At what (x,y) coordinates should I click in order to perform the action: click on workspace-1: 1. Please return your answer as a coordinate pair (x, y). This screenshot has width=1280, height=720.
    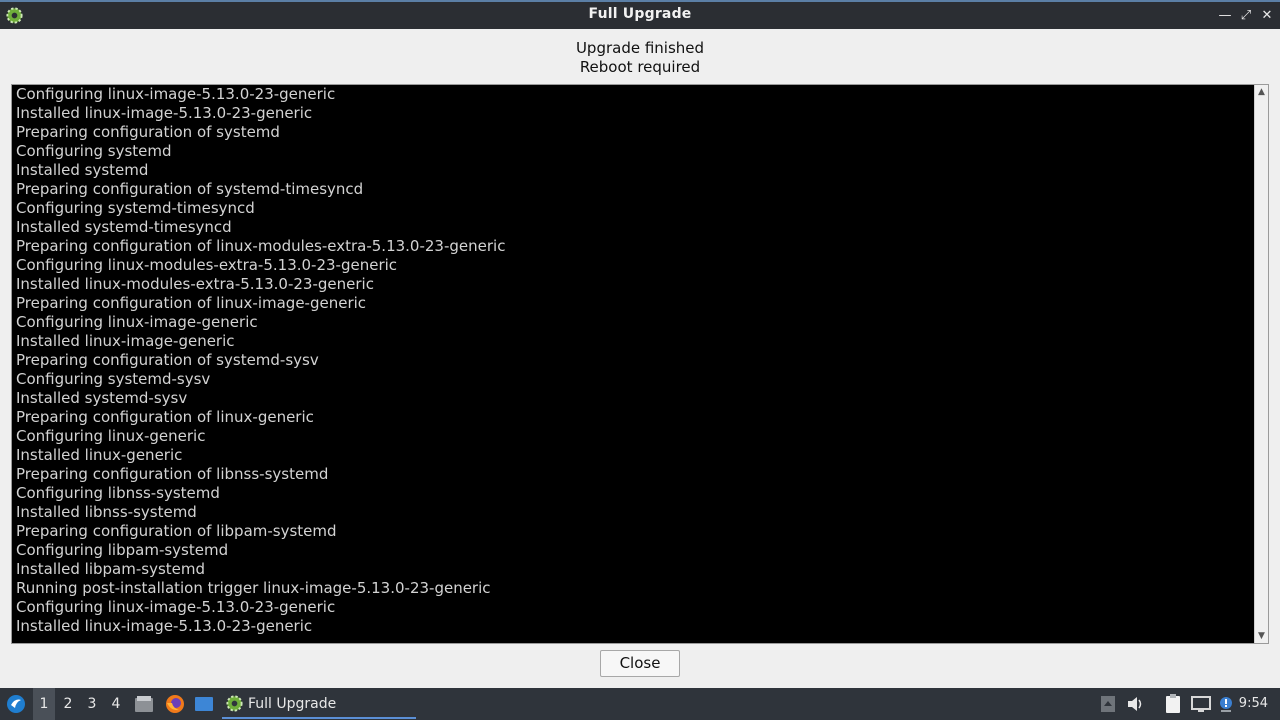
    Looking at the image, I should click on (44, 704).